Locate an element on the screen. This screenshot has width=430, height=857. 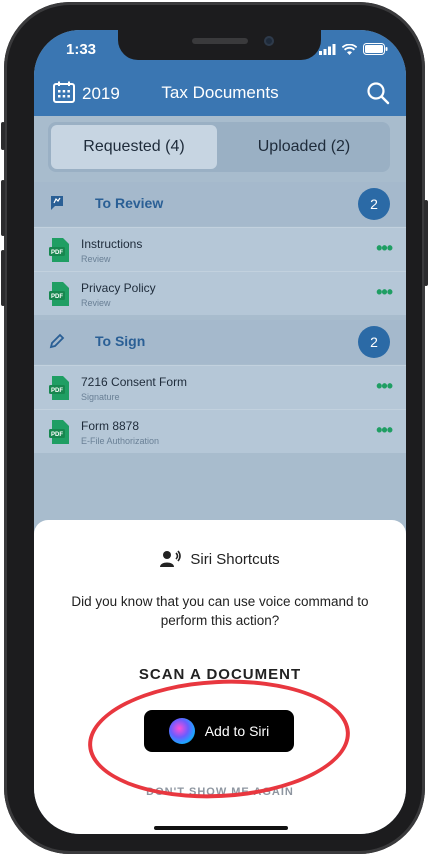
status-icons is located at coordinates (353, 49).